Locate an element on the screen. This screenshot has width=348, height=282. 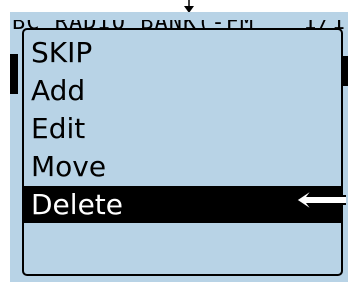
menu-item-skip: SKIP is located at coordinates (182, 52).